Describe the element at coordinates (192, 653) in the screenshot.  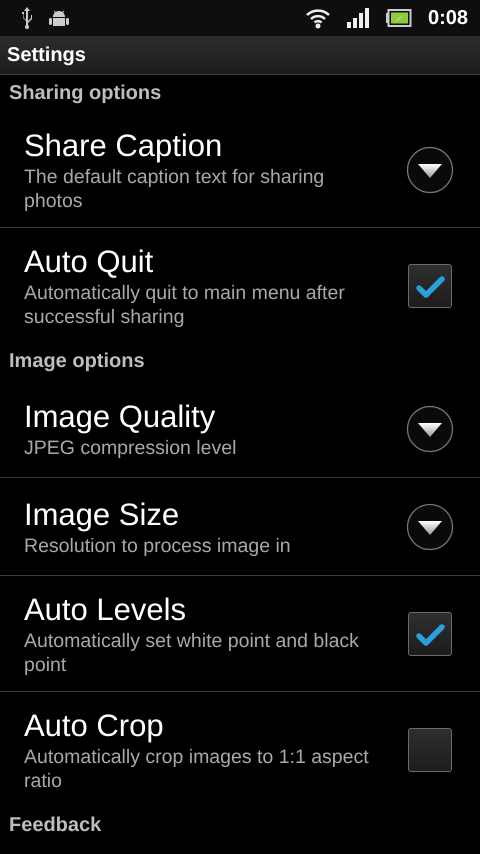
I see `setting-summary: Automatically set white point and black point` at that location.